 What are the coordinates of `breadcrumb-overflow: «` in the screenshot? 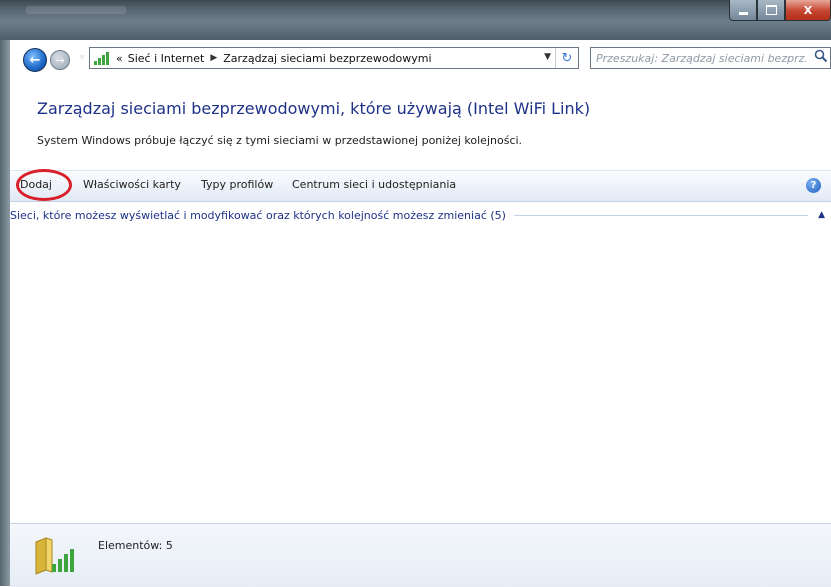 It's located at (119, 58).